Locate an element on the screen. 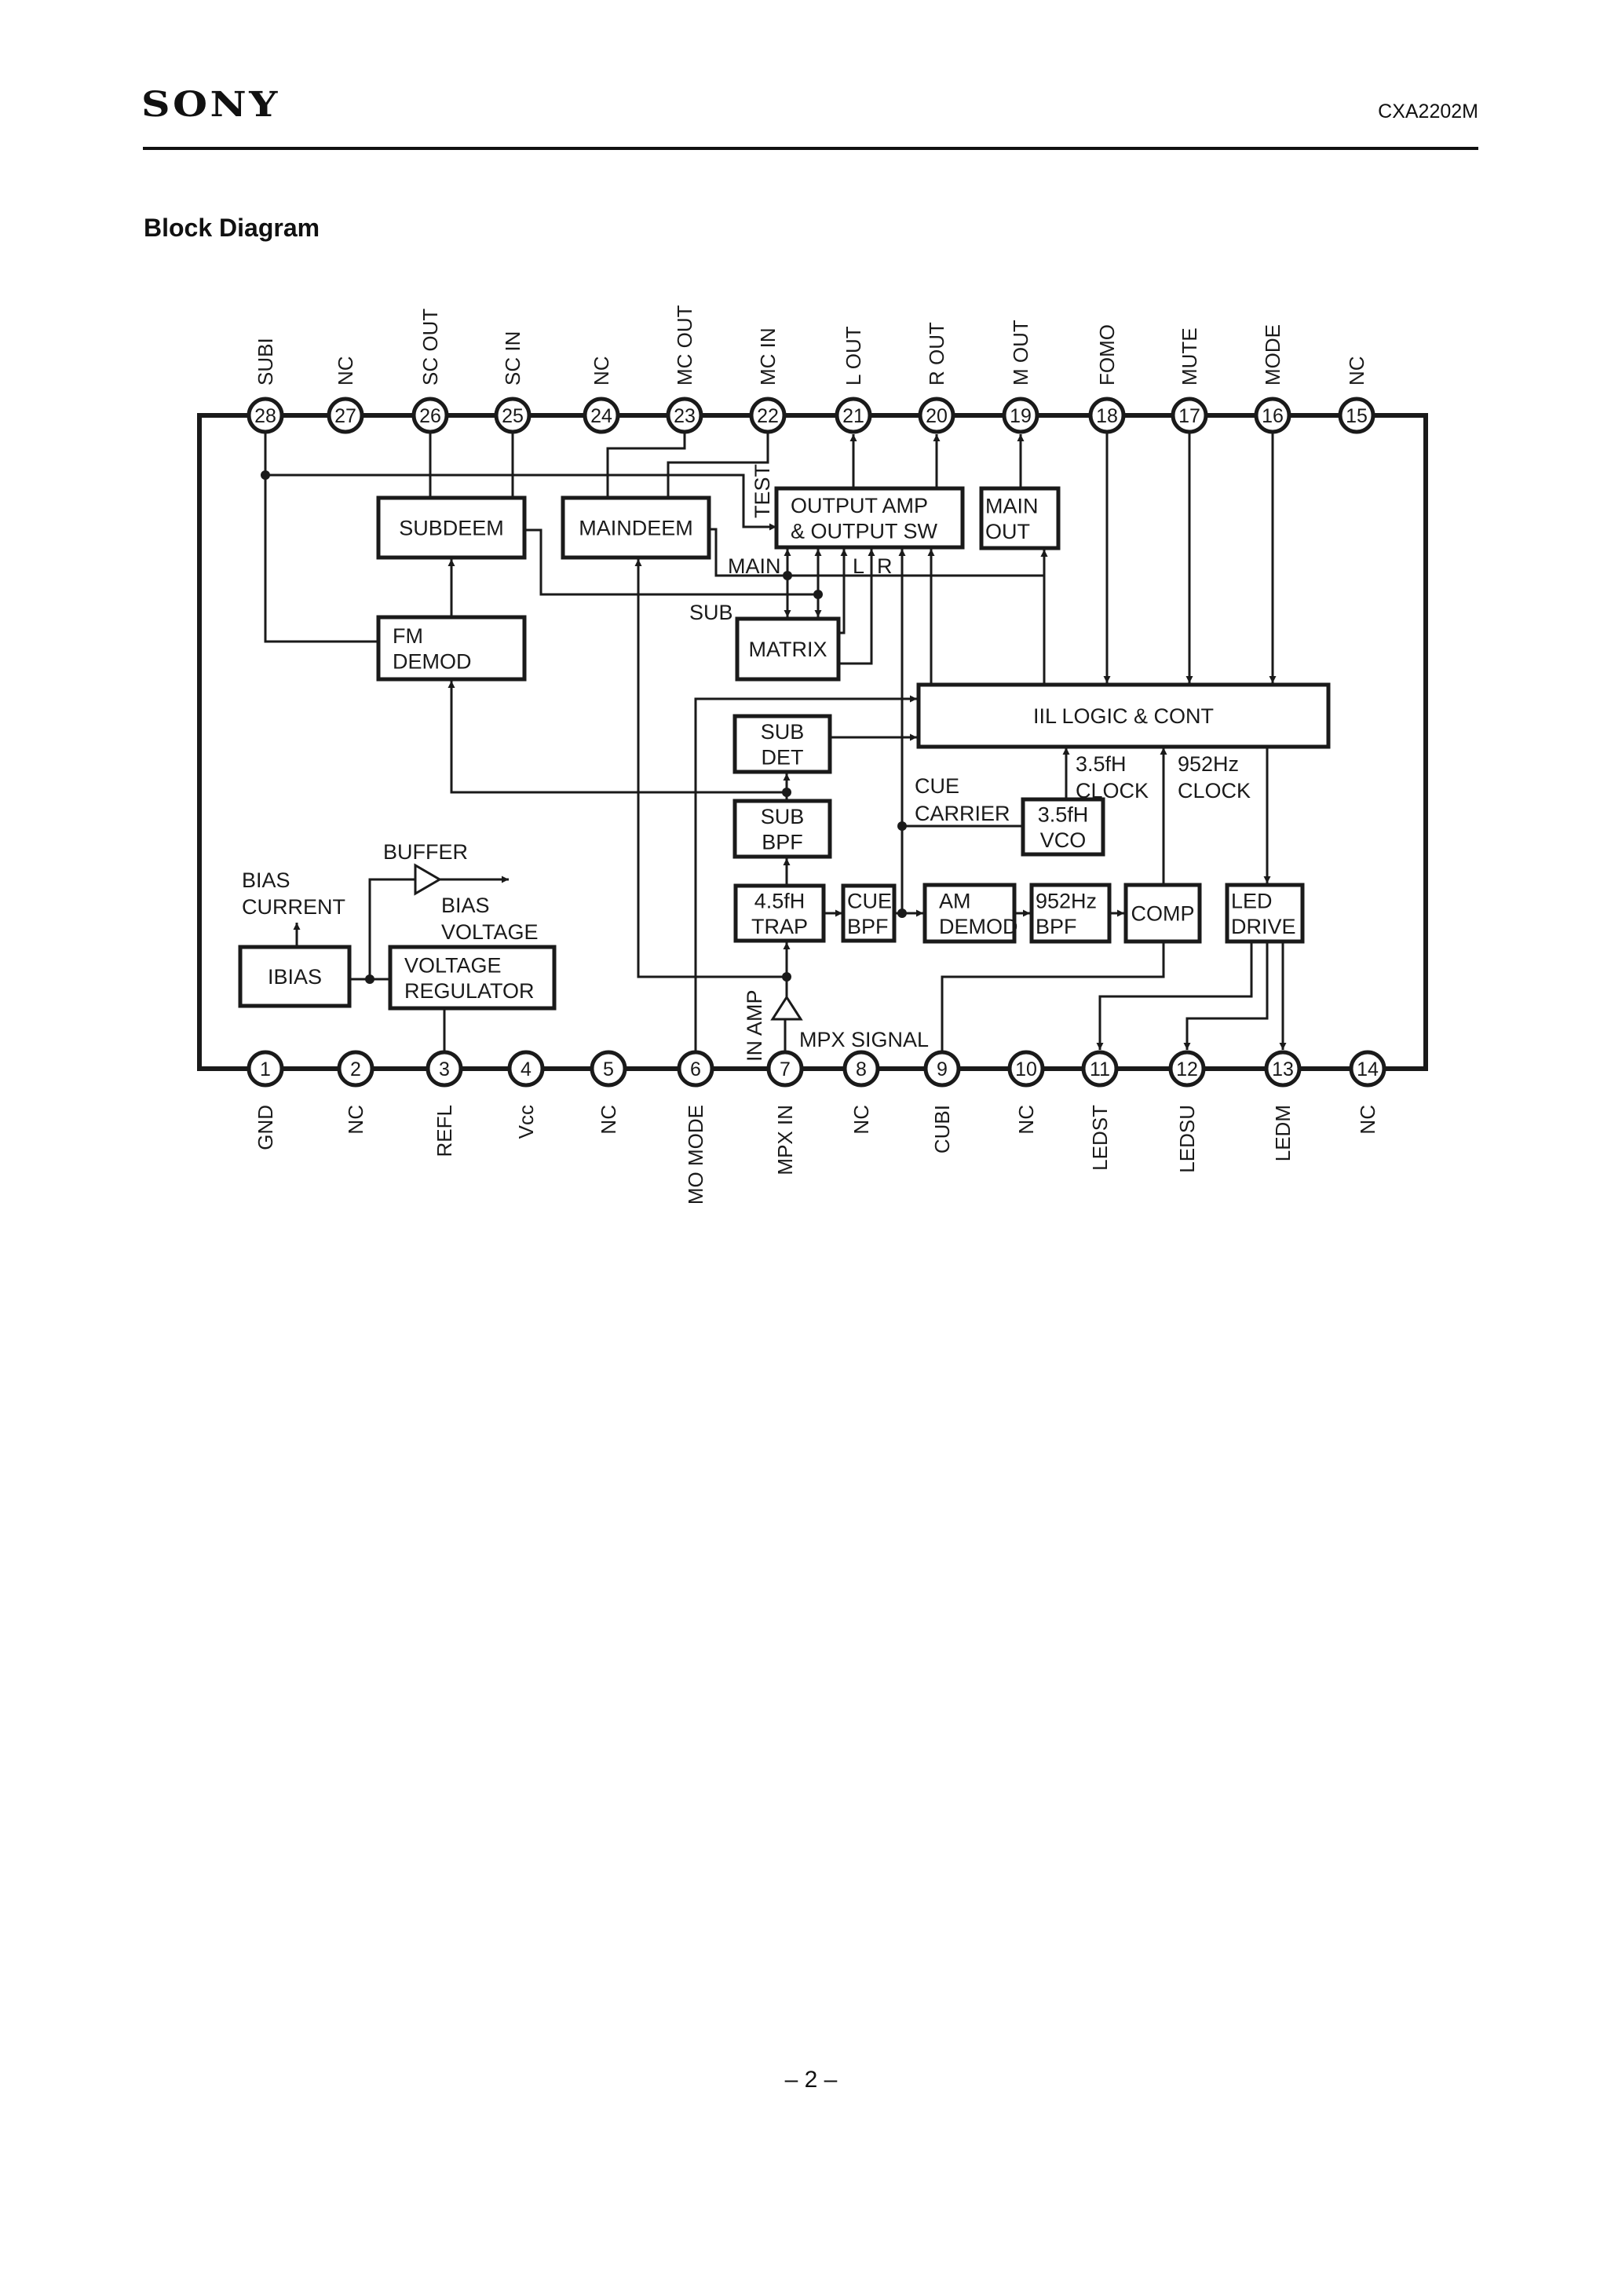 Image resolution: width=1622 pixels, height=2296 pixels. pin-number: 4 is located at coordinates (526, 1069).